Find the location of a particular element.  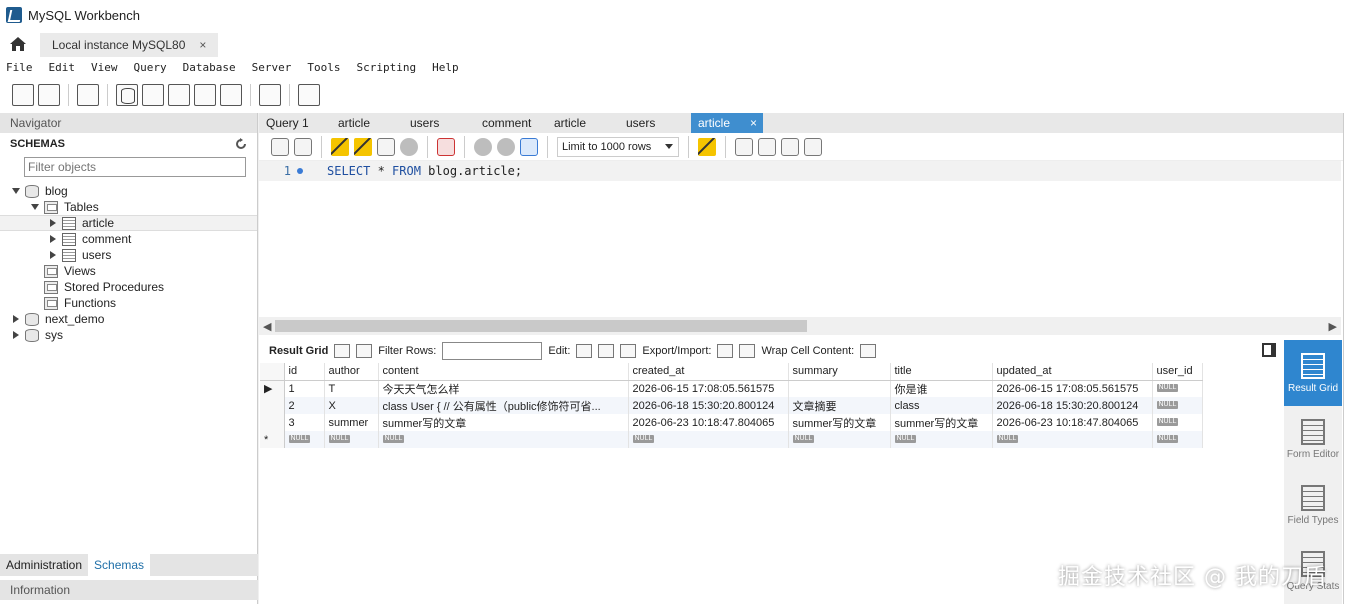

cell: X is located at coordinates (351, 405).